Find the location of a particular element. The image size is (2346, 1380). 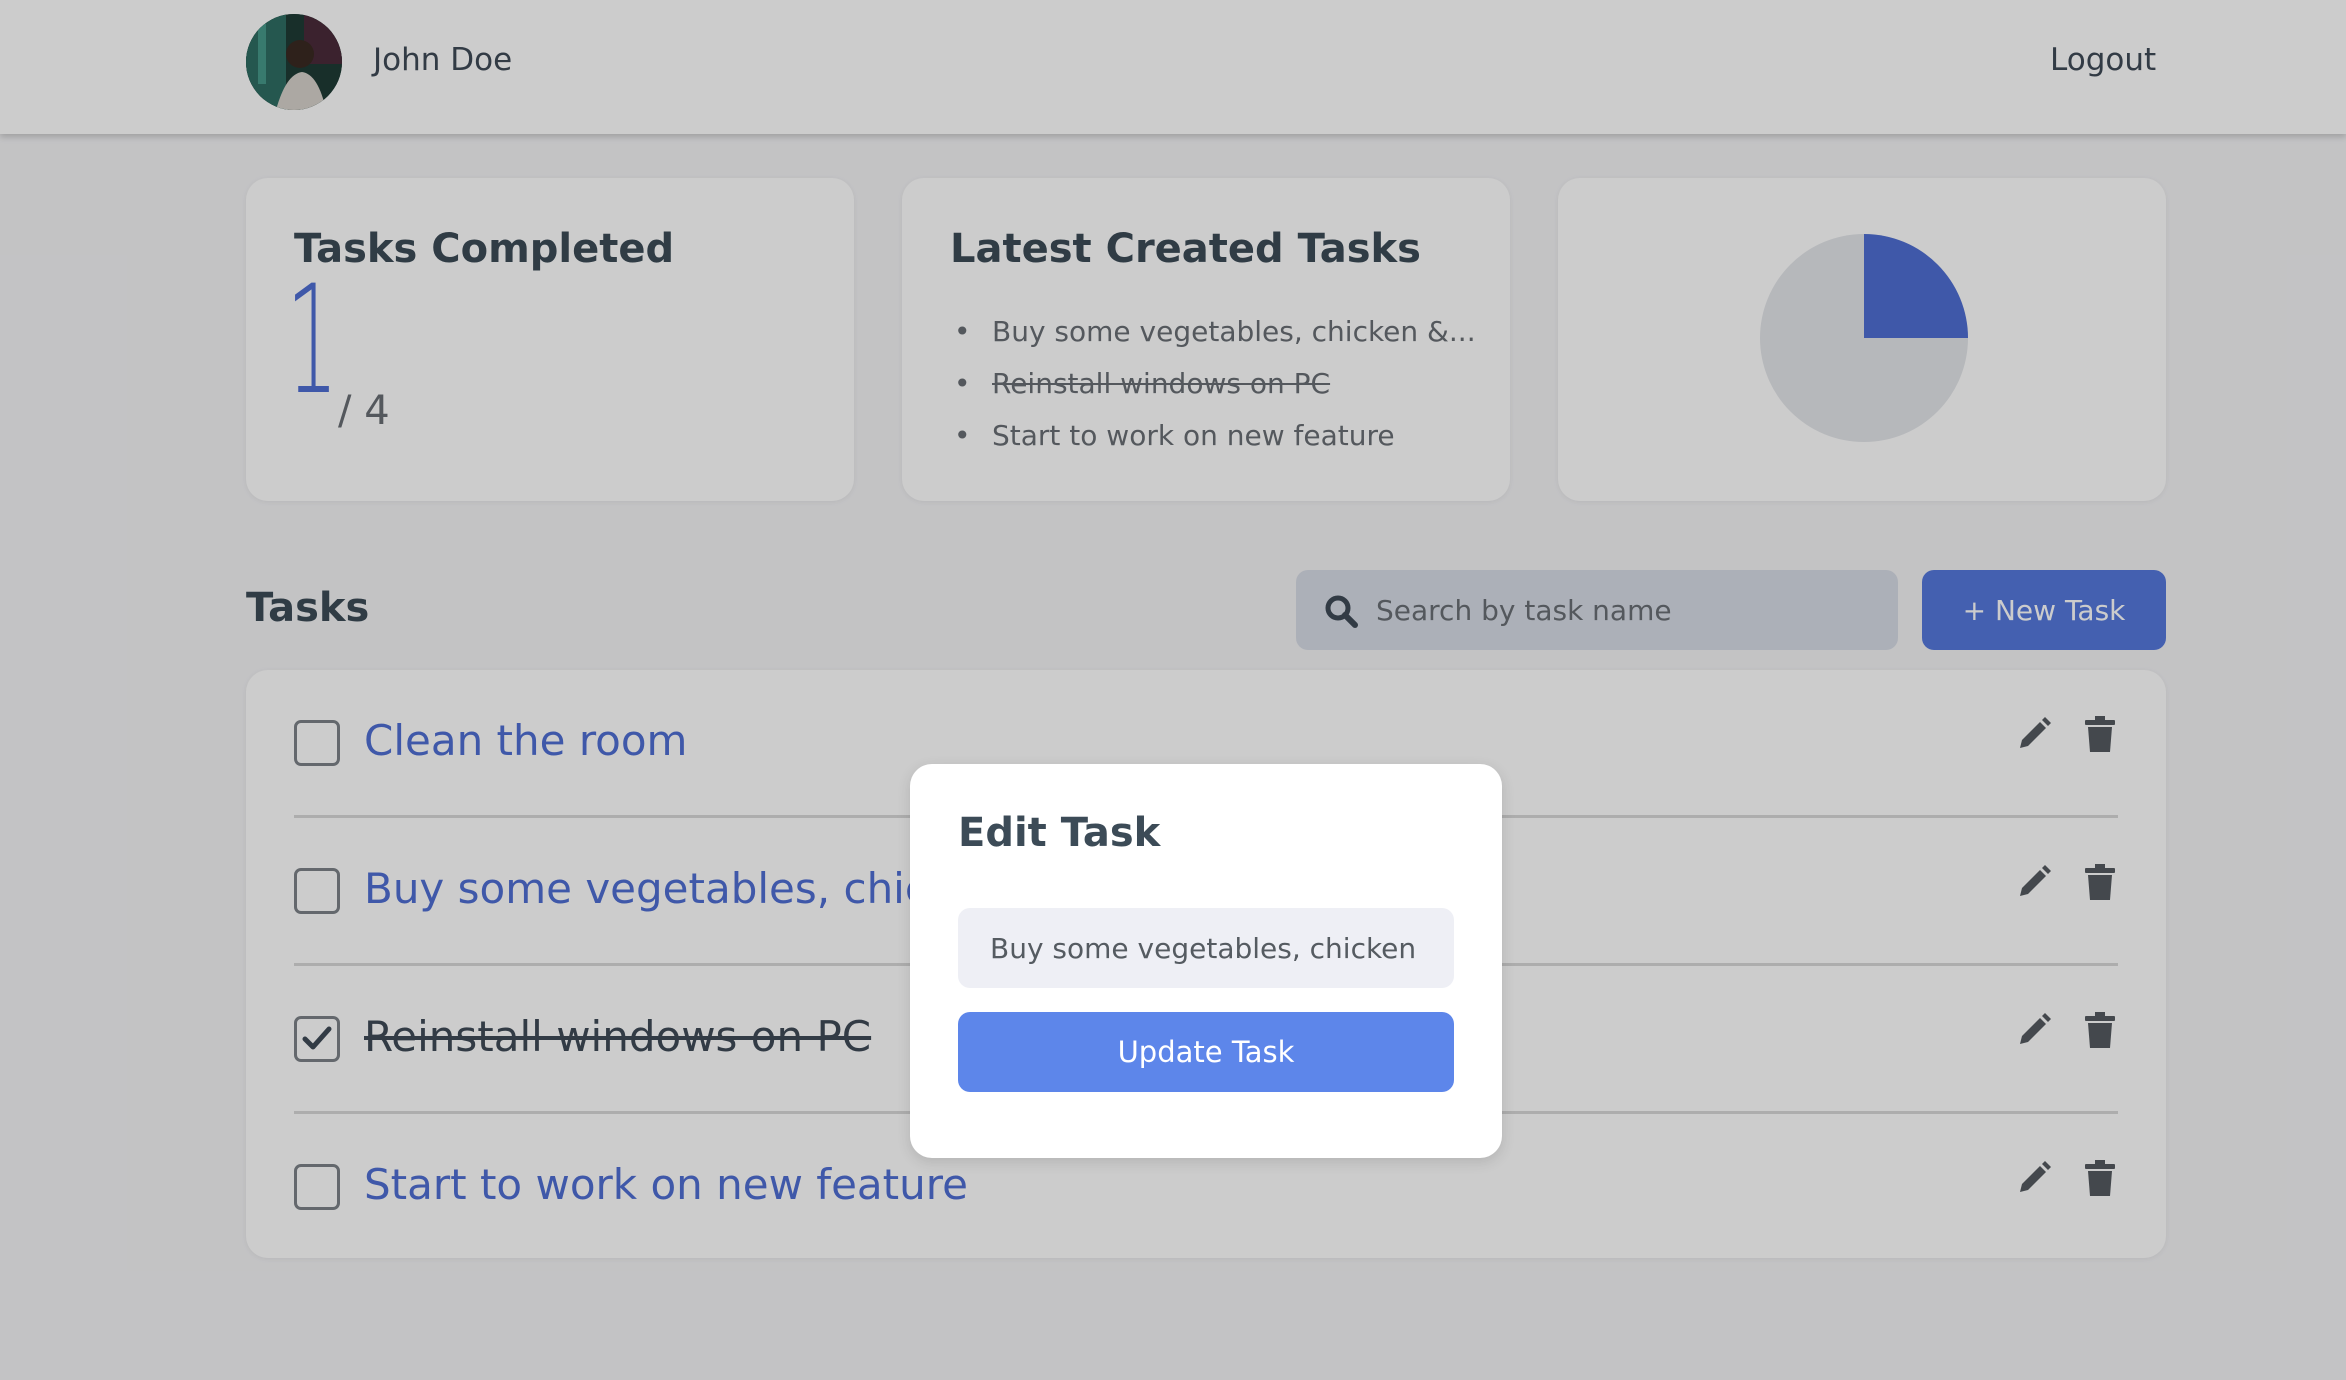

update-task-button: Update Task is located at coordinates (1206, 1052).